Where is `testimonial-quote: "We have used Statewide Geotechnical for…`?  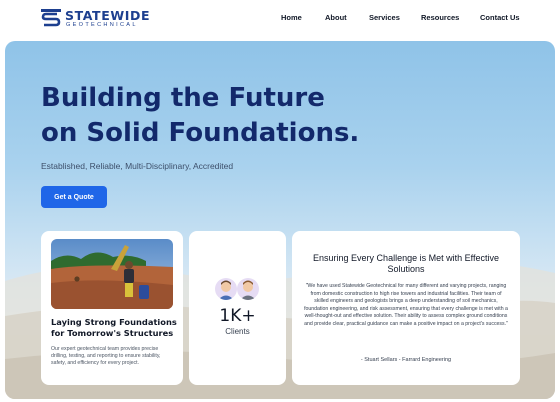
testimonial-quote: "We have used Statewide Geotechnical for… is located at coordinates (406, 305).